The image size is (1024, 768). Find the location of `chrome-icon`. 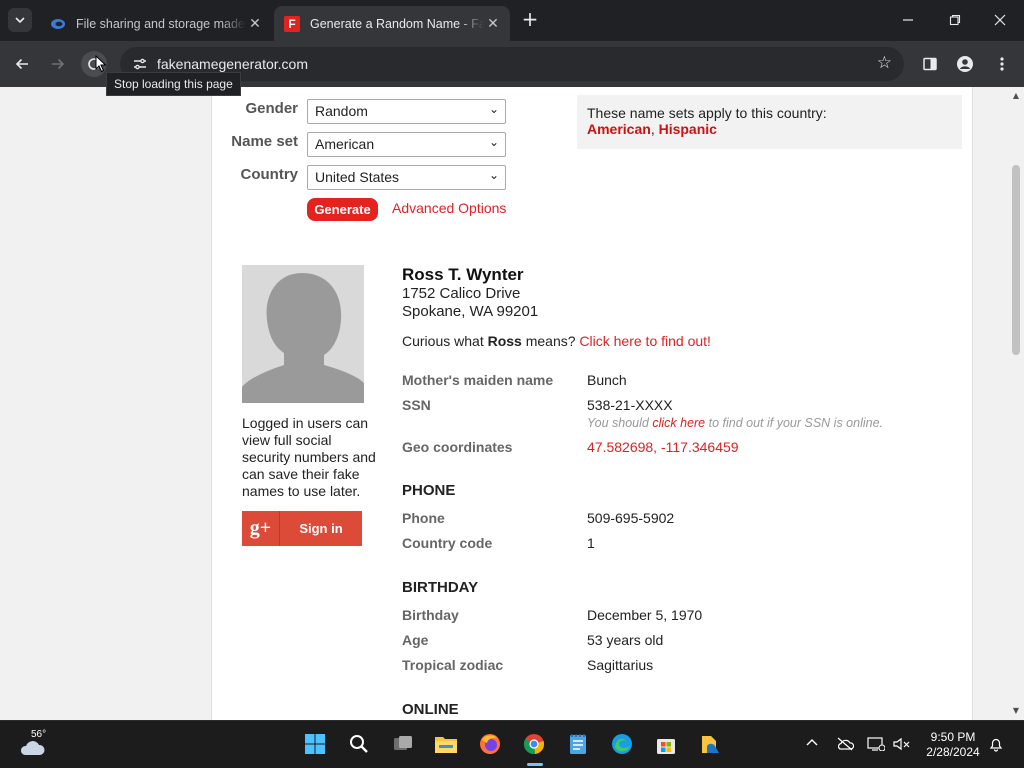

chrome-icon is located at coordinates (534, 744).